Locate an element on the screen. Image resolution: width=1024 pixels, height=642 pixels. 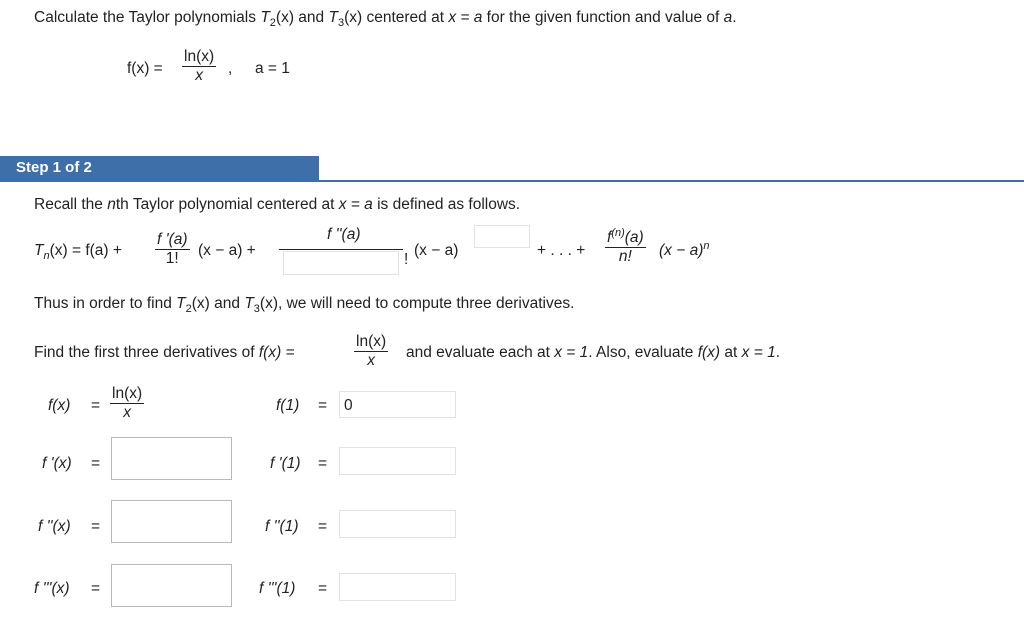
fraction-denominator: x is located at coordinates (199, 75).